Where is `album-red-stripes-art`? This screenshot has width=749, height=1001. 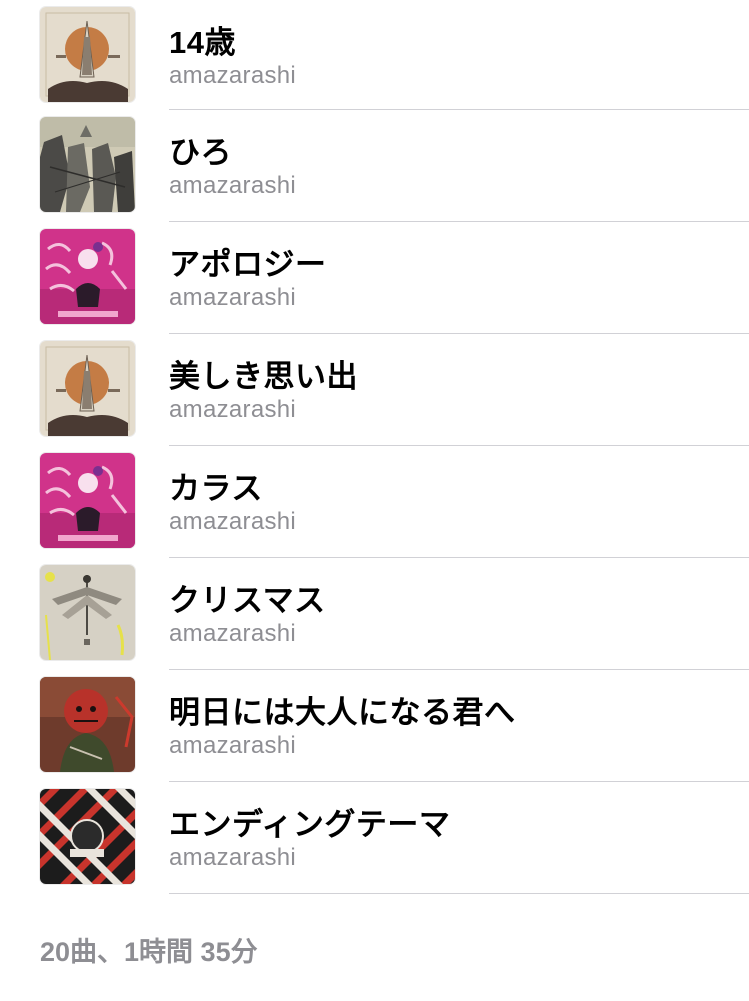
album-red-stripes-art is located at coordinates (87, 836).